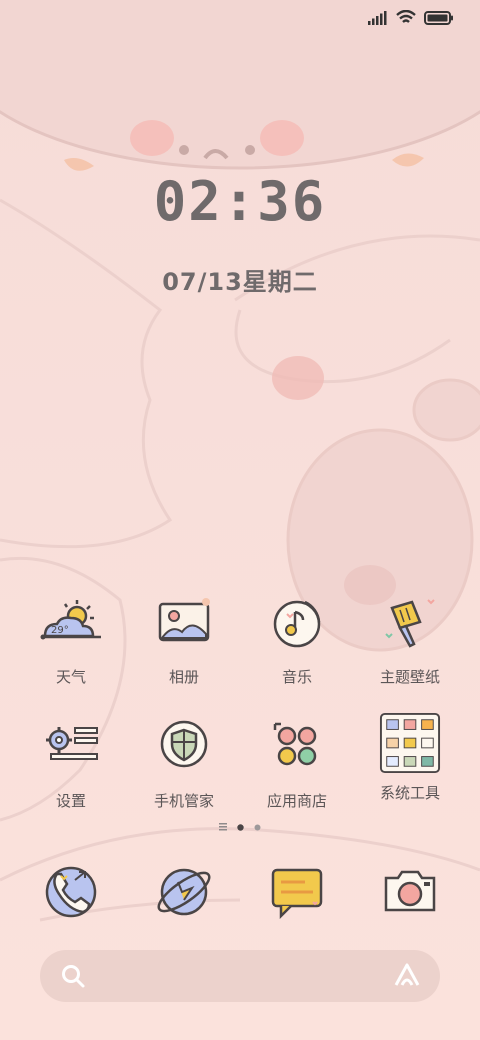  I want to click on app-music: 音乐, so click(297, 640).